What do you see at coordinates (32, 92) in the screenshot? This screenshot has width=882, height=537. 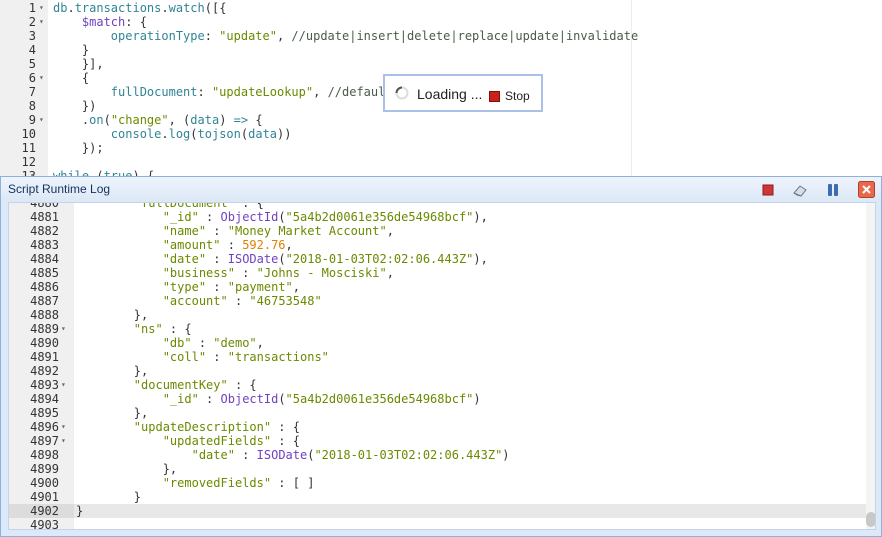 I see `line-number: 7` at bounding box center [32, 92].